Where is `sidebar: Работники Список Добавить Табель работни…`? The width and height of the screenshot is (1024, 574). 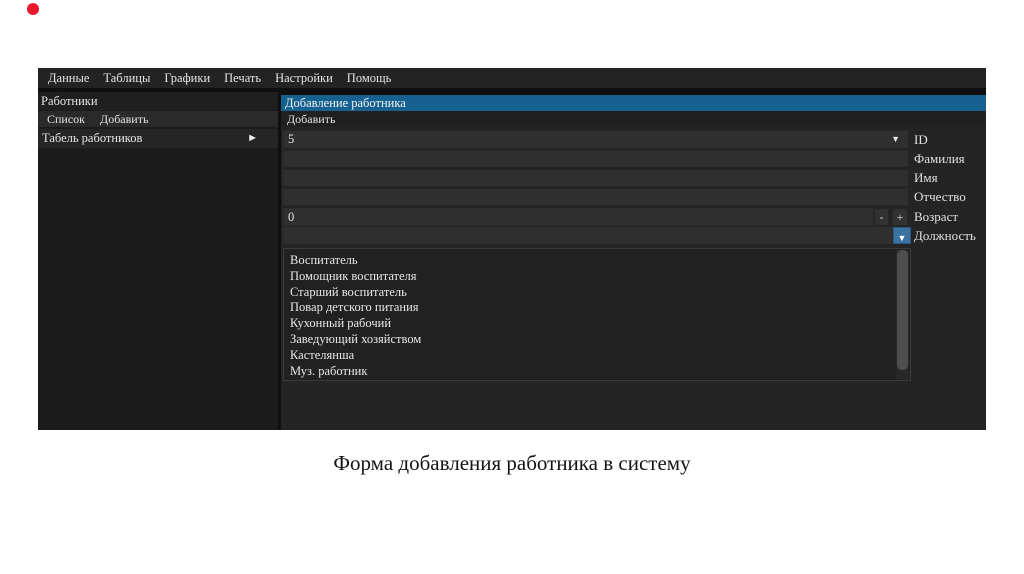
sidebar: Работники Список Добавить Табель работни… is located at coordinates (158, 261).